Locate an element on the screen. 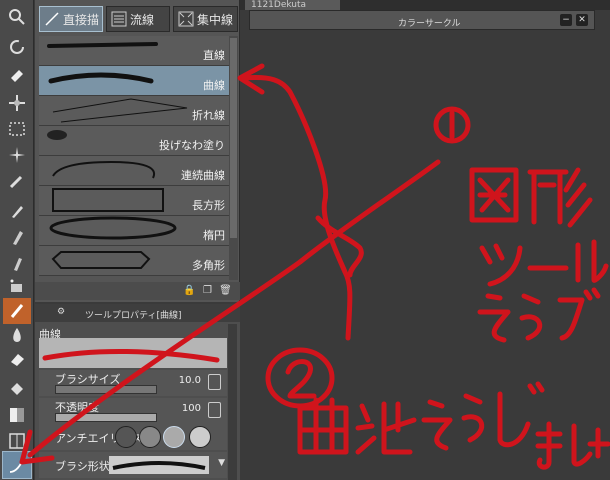  brush-item-label: 楕円 is located at coordinates (214, 235).